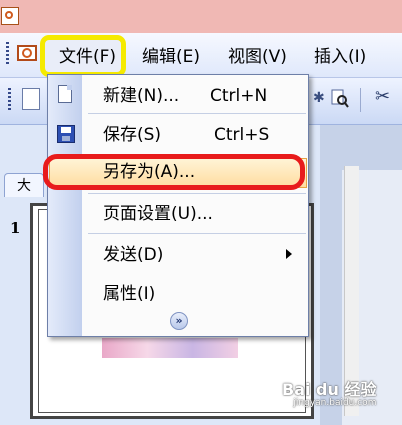  What do you see at coordinates (289, 254) in the screenshot?
I see `submenu-arrow-icon` at bounding box center [289, 254].